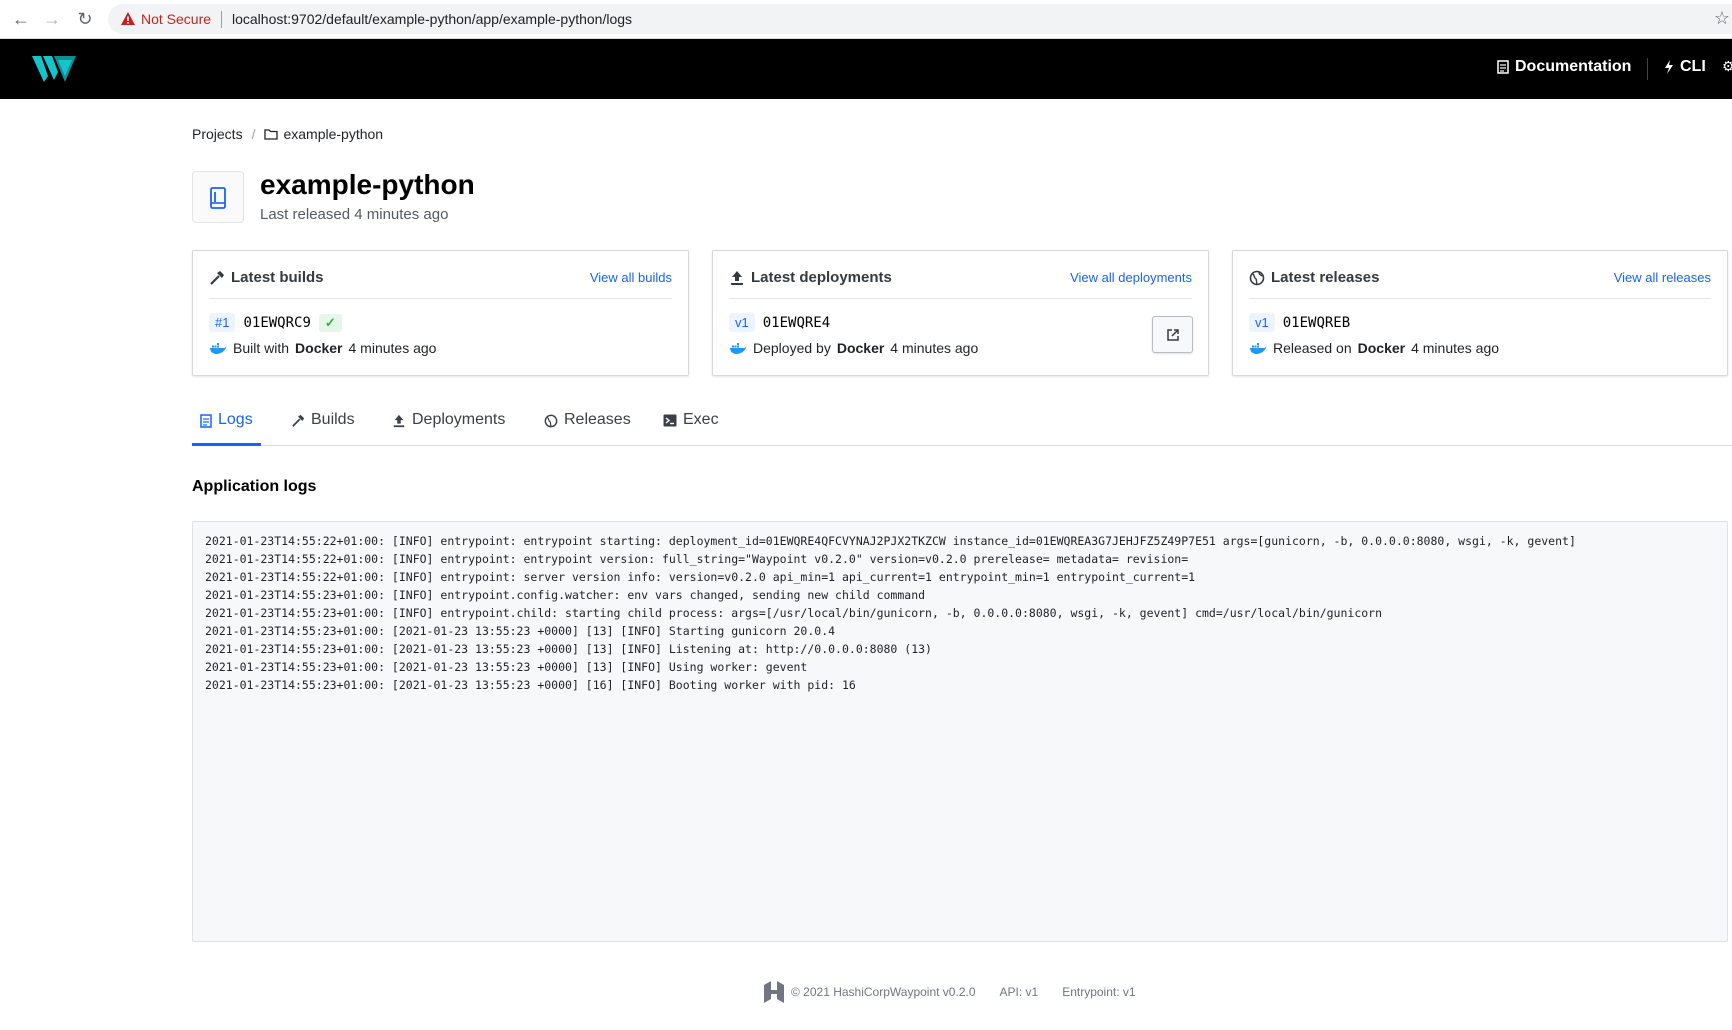  What do you see at coordinates (1503, 67) in the screenshot?
I see `document-icon` at bounding box center [1503, 67].